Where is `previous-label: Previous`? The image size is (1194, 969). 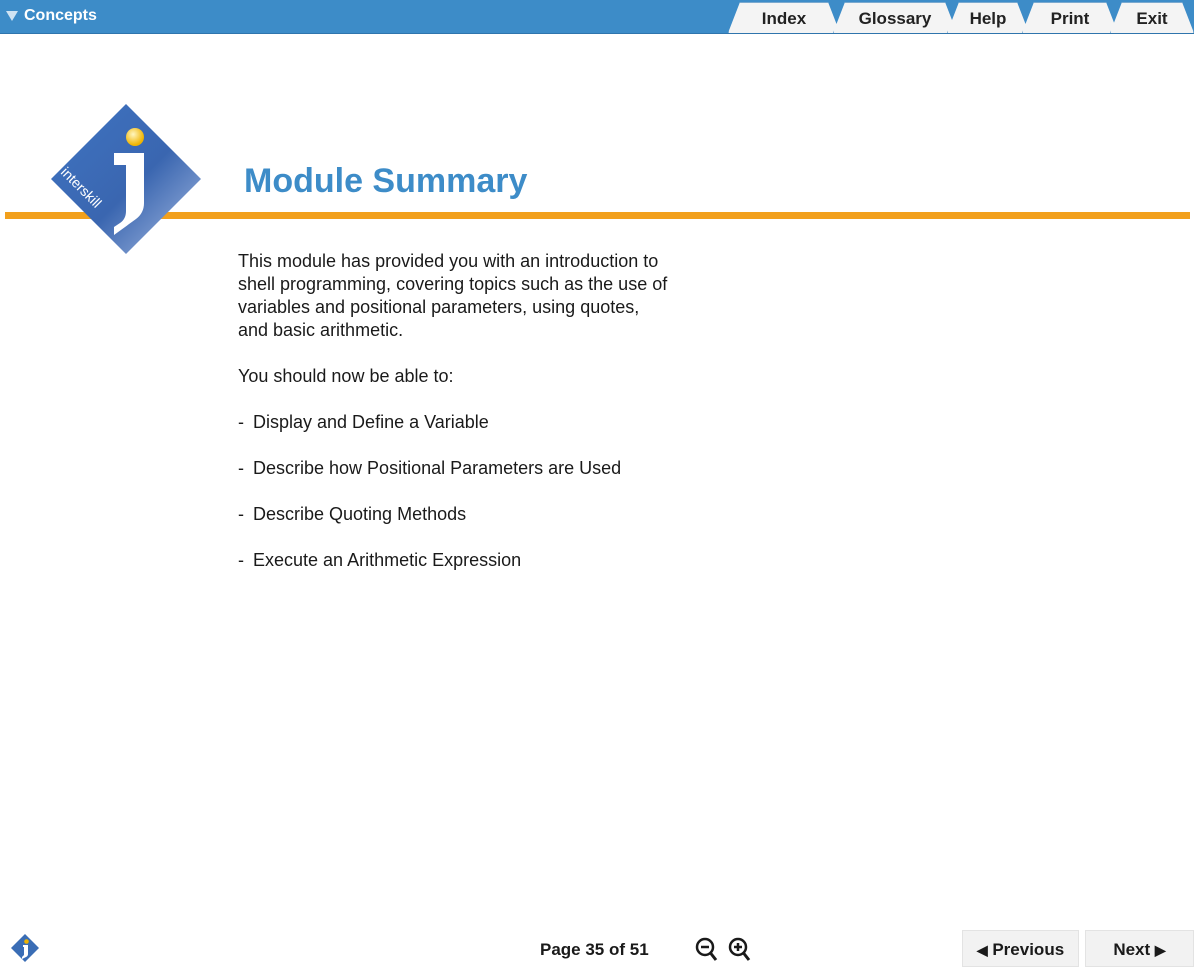
previous-label: Previous is located at coordinates (1028, 949).